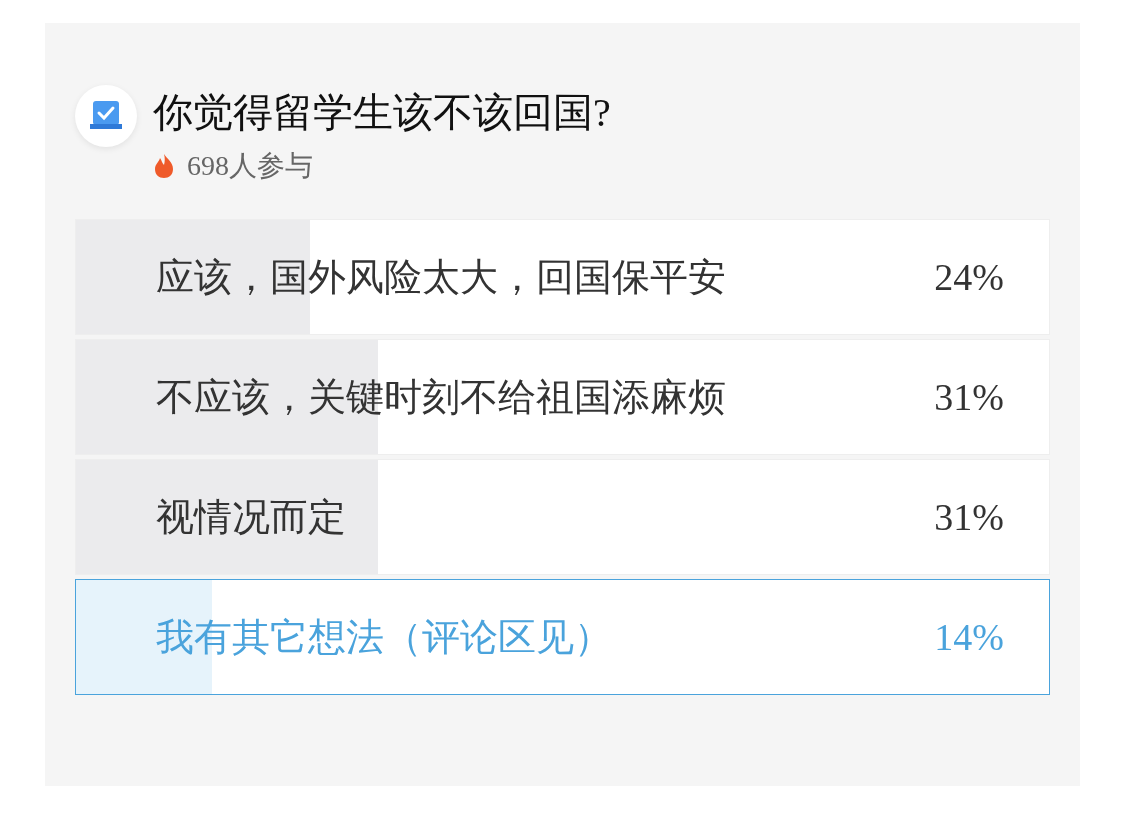 This screenshot has width=1125, height=834. Describe the element at coordinates (384, 637) in the screenshot. I see `option-label: 我有其它想法（评论区见）` at that location.